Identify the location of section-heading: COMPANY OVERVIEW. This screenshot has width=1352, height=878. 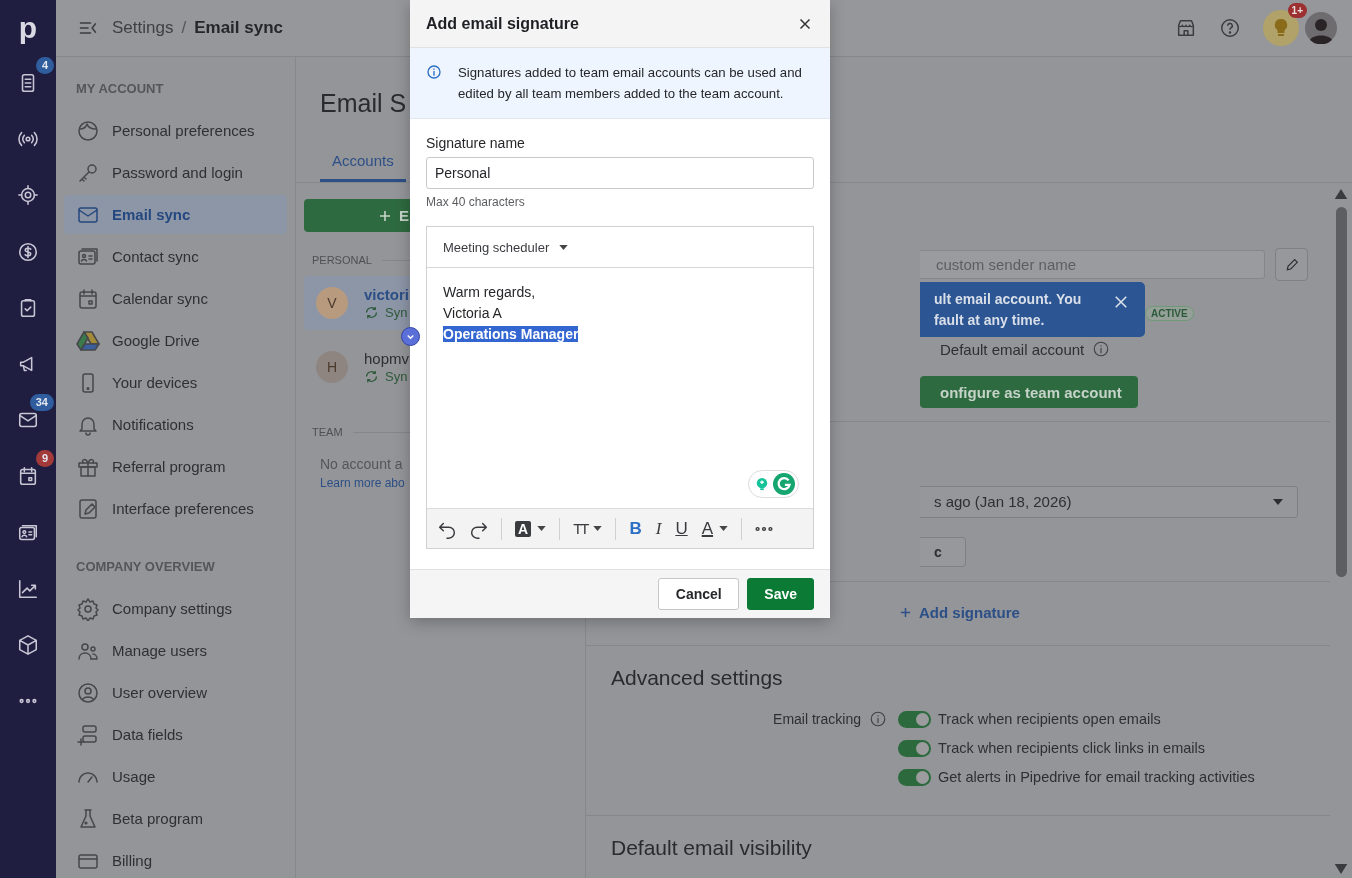
(145, 567).